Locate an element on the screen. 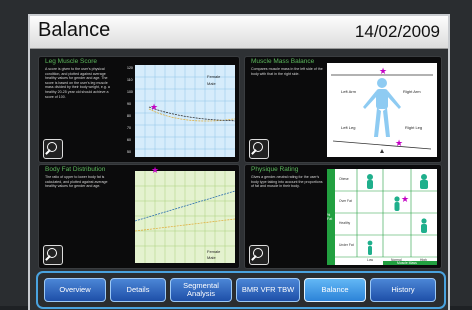 This screenshot has height=310, width=472. label-left-leg: Left Leg is located at coordinates (348, 127).